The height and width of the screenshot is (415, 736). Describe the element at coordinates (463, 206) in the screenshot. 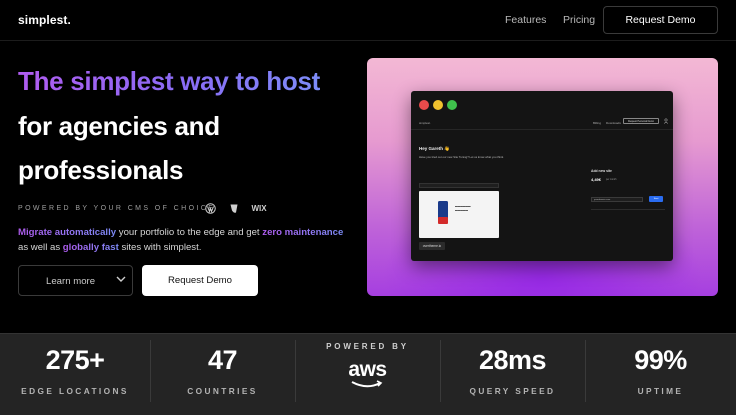

I see `card-line-1: ▬▬▬▬▬▬` at that location.